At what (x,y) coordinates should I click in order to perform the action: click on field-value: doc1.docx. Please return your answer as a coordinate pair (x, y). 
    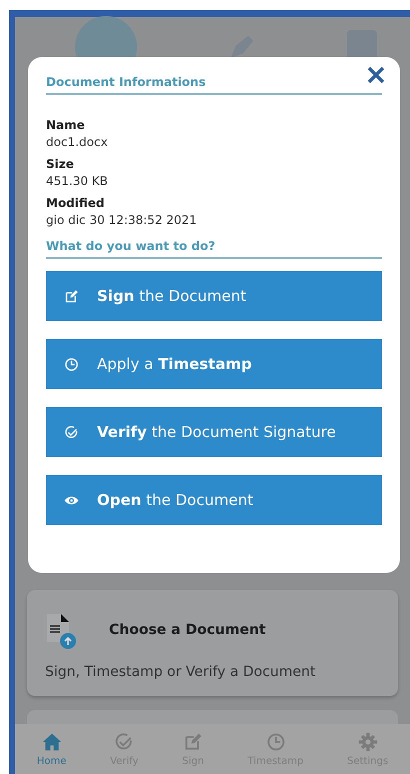
    Looking at the image, I should click on (77, 142).